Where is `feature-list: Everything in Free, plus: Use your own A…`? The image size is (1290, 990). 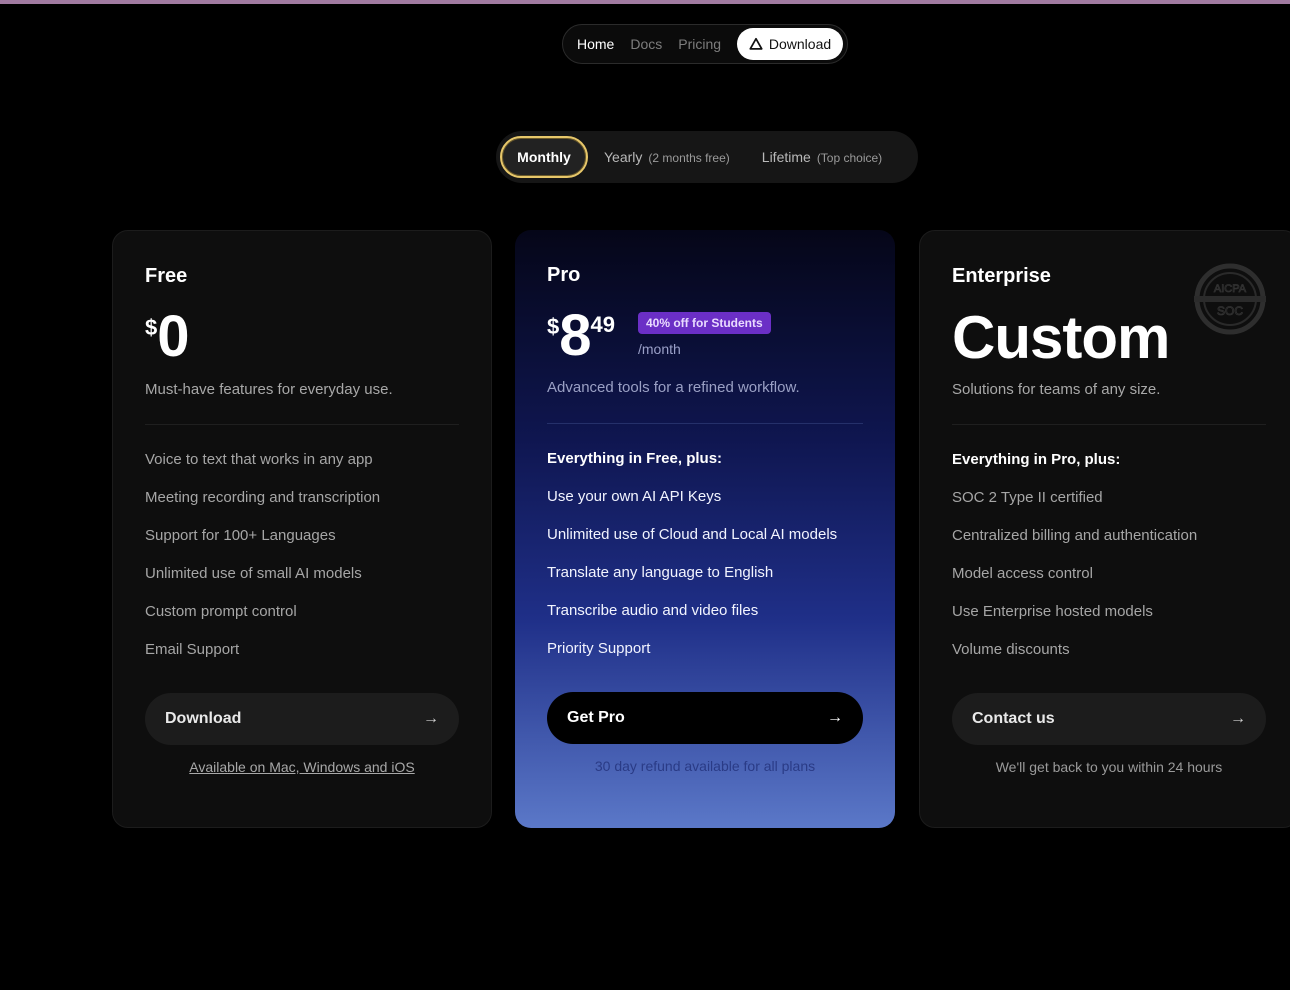 feature-list: Everything in Free, plus: Use your own A… is located at coordinates (705, 562).